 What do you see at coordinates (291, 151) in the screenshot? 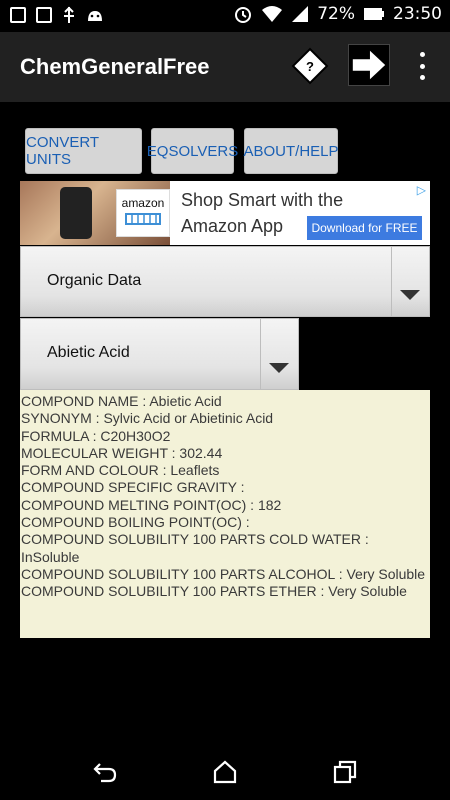
I see `about-help-button: ABOUT/HELP` at bounding box center [291, 151].